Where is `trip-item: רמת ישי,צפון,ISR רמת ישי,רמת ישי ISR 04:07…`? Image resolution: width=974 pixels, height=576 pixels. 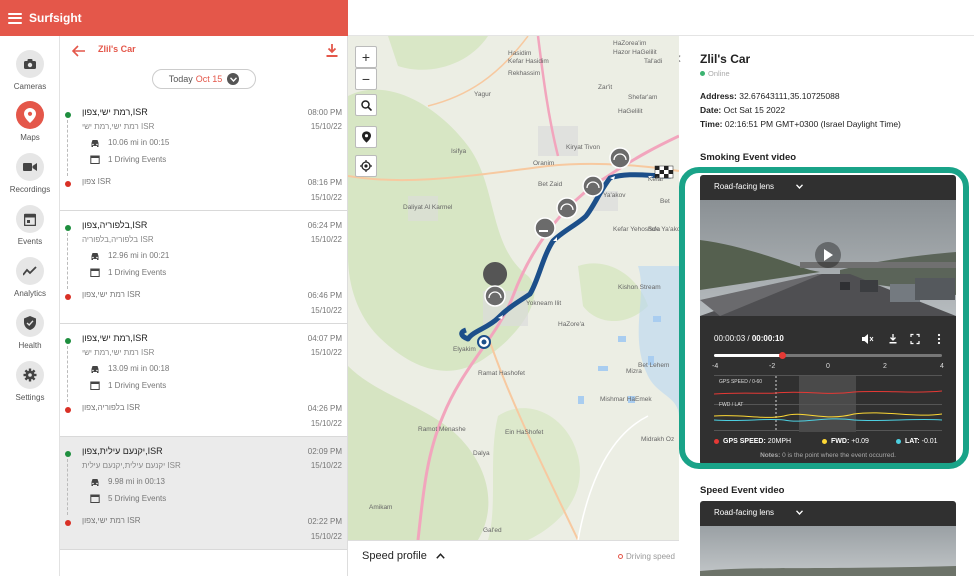 trip-item: רמת ישי,צפון,ISR רמת ישי,רמת ישי ISR 04:07… is located at coordinates (203, 380).